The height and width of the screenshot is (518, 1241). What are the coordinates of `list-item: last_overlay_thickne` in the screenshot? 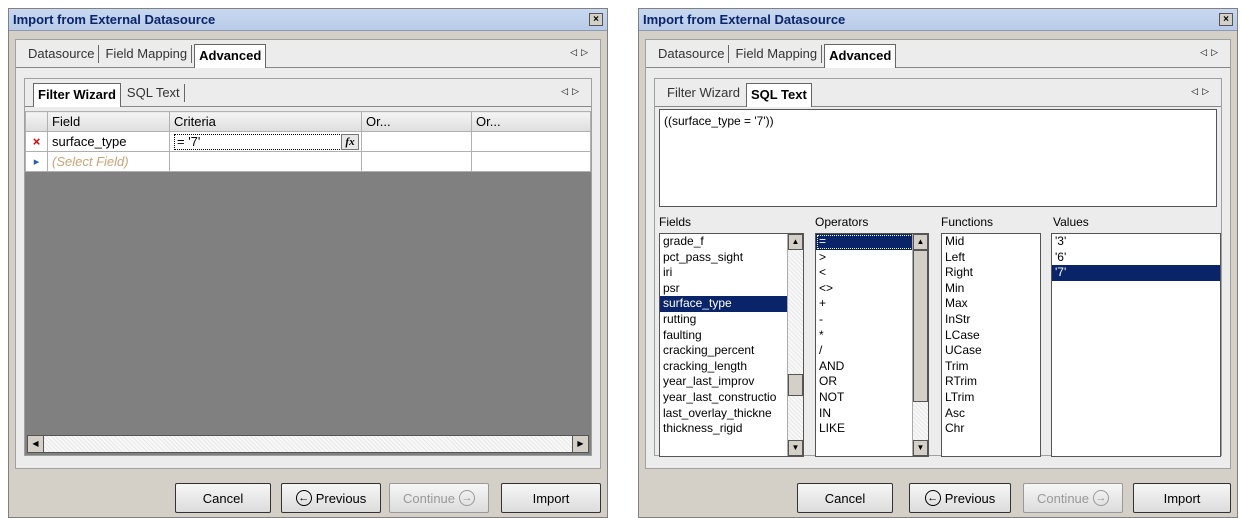 It's located at (731, 414).